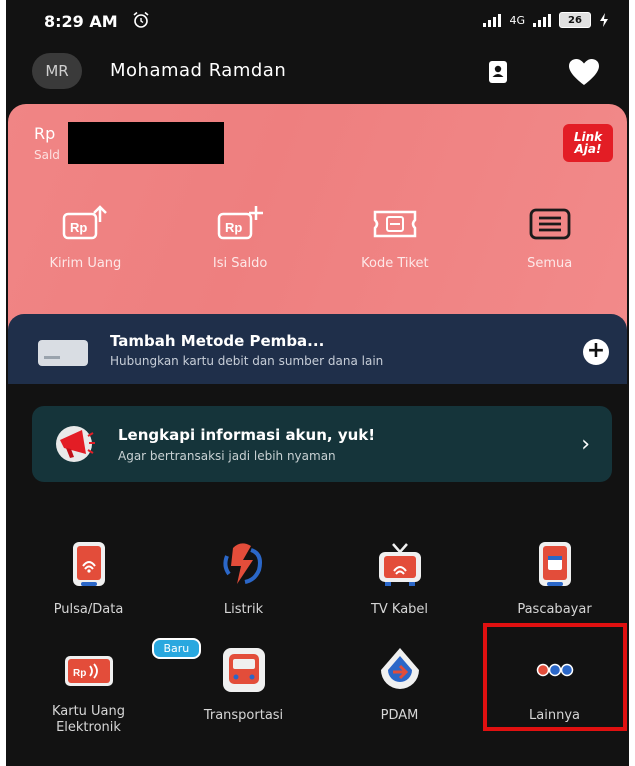 This screenshot has height=766, width=635. I want to click on tv-icon, so click(399, 564).